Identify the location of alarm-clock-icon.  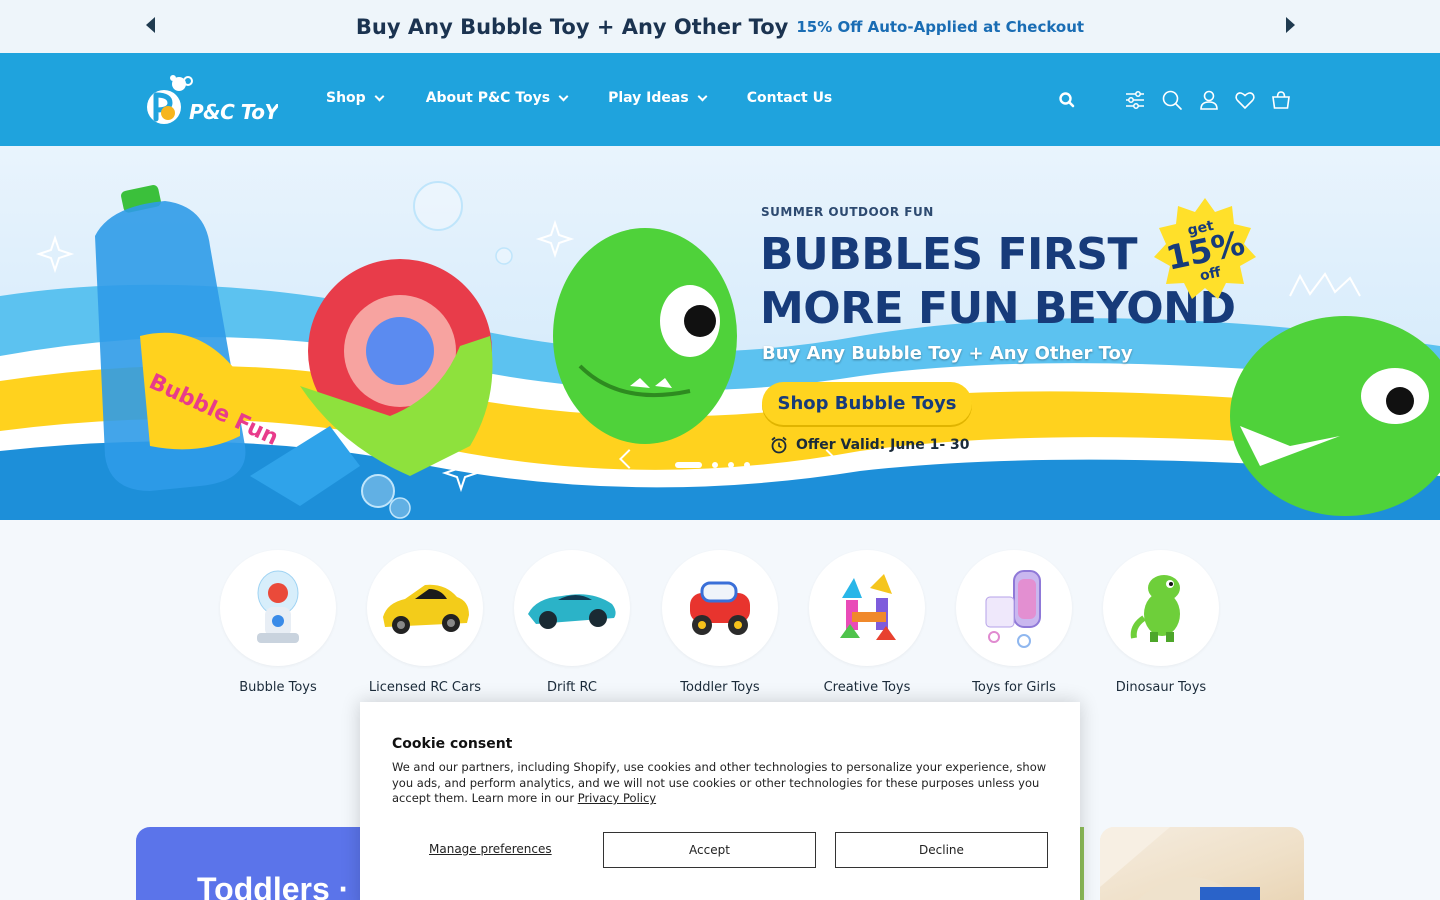
(779, 445).